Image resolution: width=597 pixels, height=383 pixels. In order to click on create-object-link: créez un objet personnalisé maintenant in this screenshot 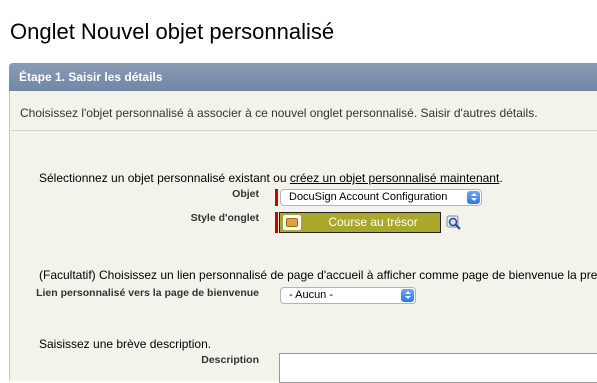, I will do `click(394, 178)`.